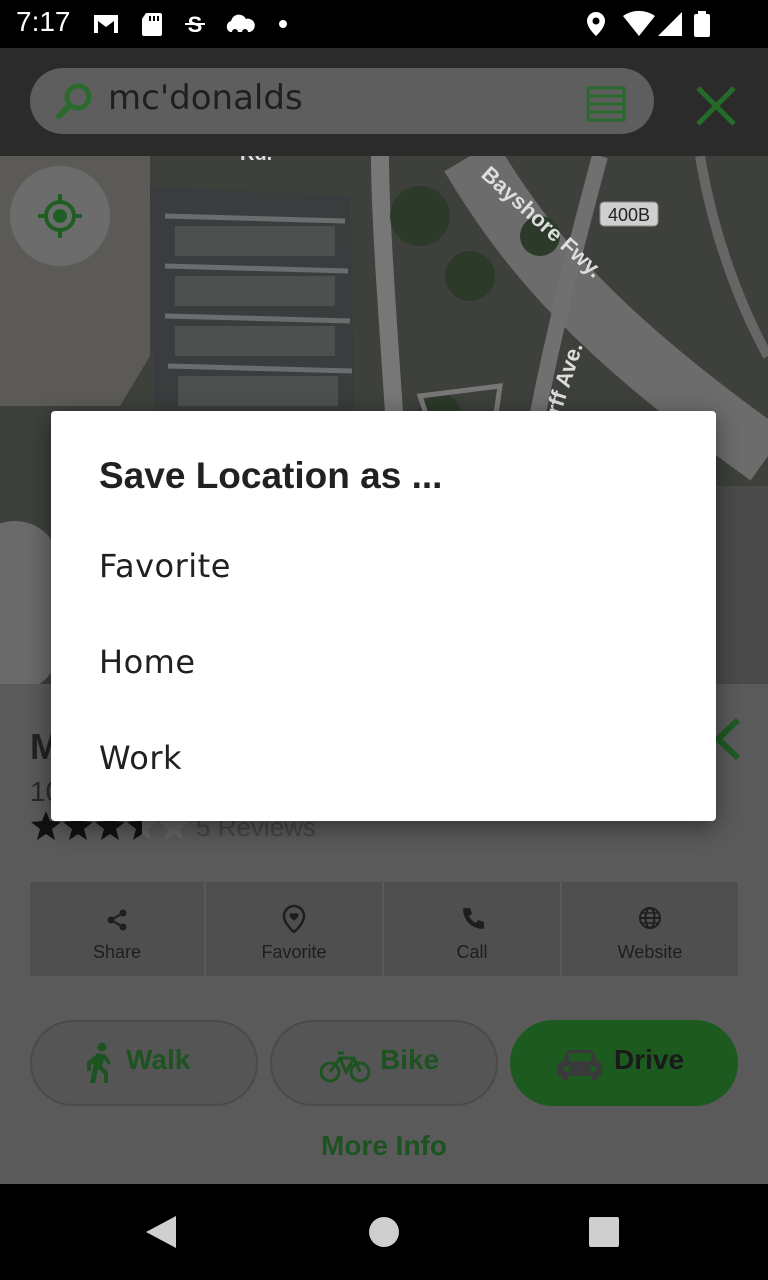  What do you see at coordinates (383, 757) in the screenshot?
I see `option-work: Work` at bounding box center [383, 757].